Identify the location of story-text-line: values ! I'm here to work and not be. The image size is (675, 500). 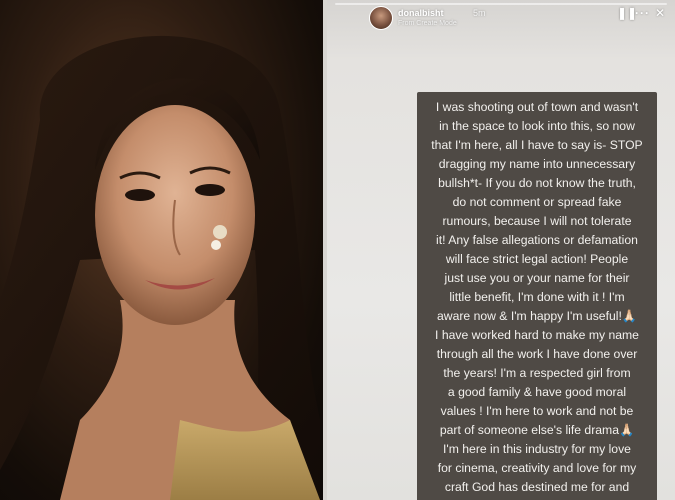
(537, 411).